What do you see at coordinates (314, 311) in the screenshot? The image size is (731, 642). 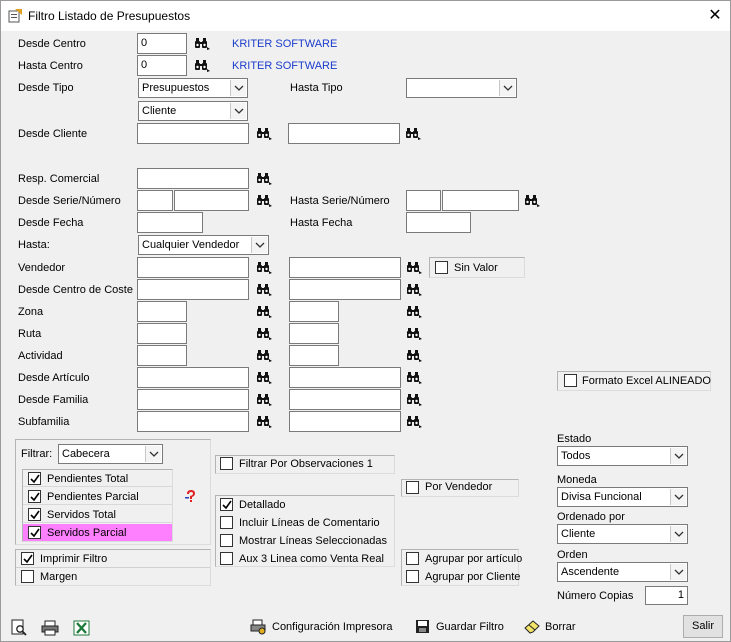 I see `hasta-zona-input` at bounding box center [314, 311].